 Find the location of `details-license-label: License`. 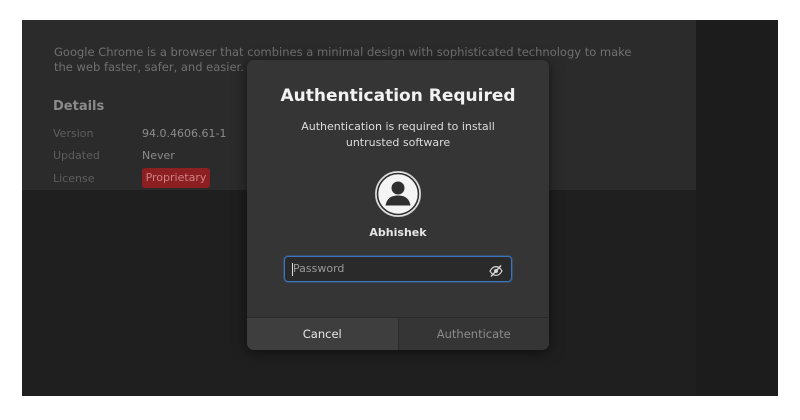

details-license-label: License is located at coordinates (74, 178).